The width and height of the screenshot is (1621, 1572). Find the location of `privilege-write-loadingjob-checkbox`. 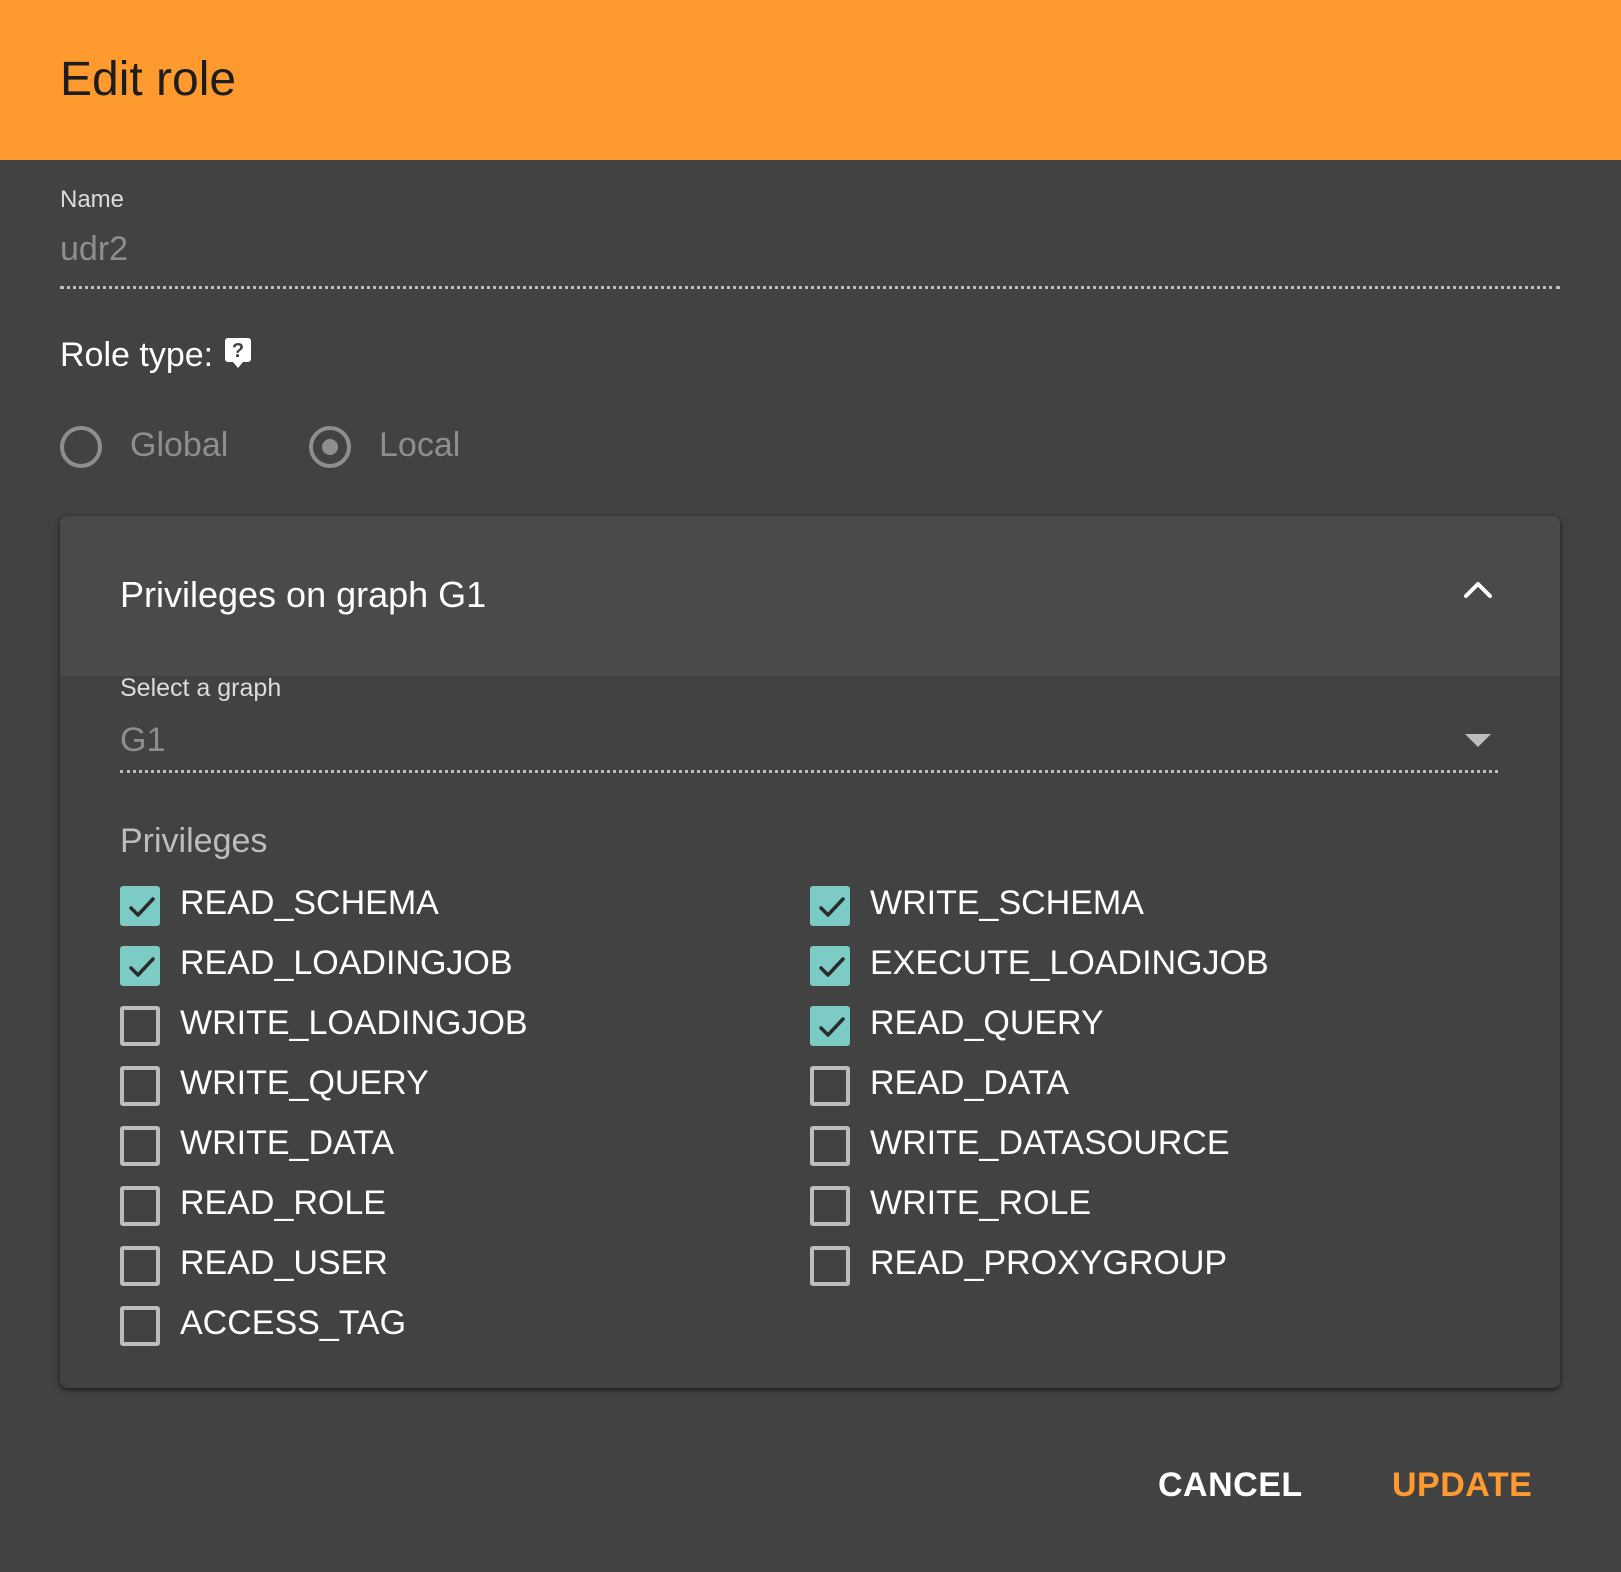

privilege-write-loadingjob-checkbox is located at coordinates (140, 1026).